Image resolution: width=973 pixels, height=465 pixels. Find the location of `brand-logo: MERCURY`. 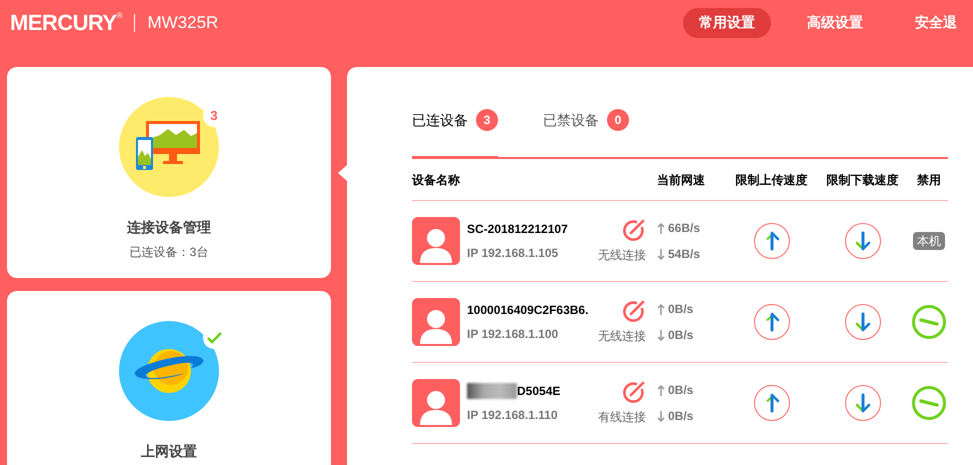

brand-logo: MERCURY is located at coordinates (63, 23).